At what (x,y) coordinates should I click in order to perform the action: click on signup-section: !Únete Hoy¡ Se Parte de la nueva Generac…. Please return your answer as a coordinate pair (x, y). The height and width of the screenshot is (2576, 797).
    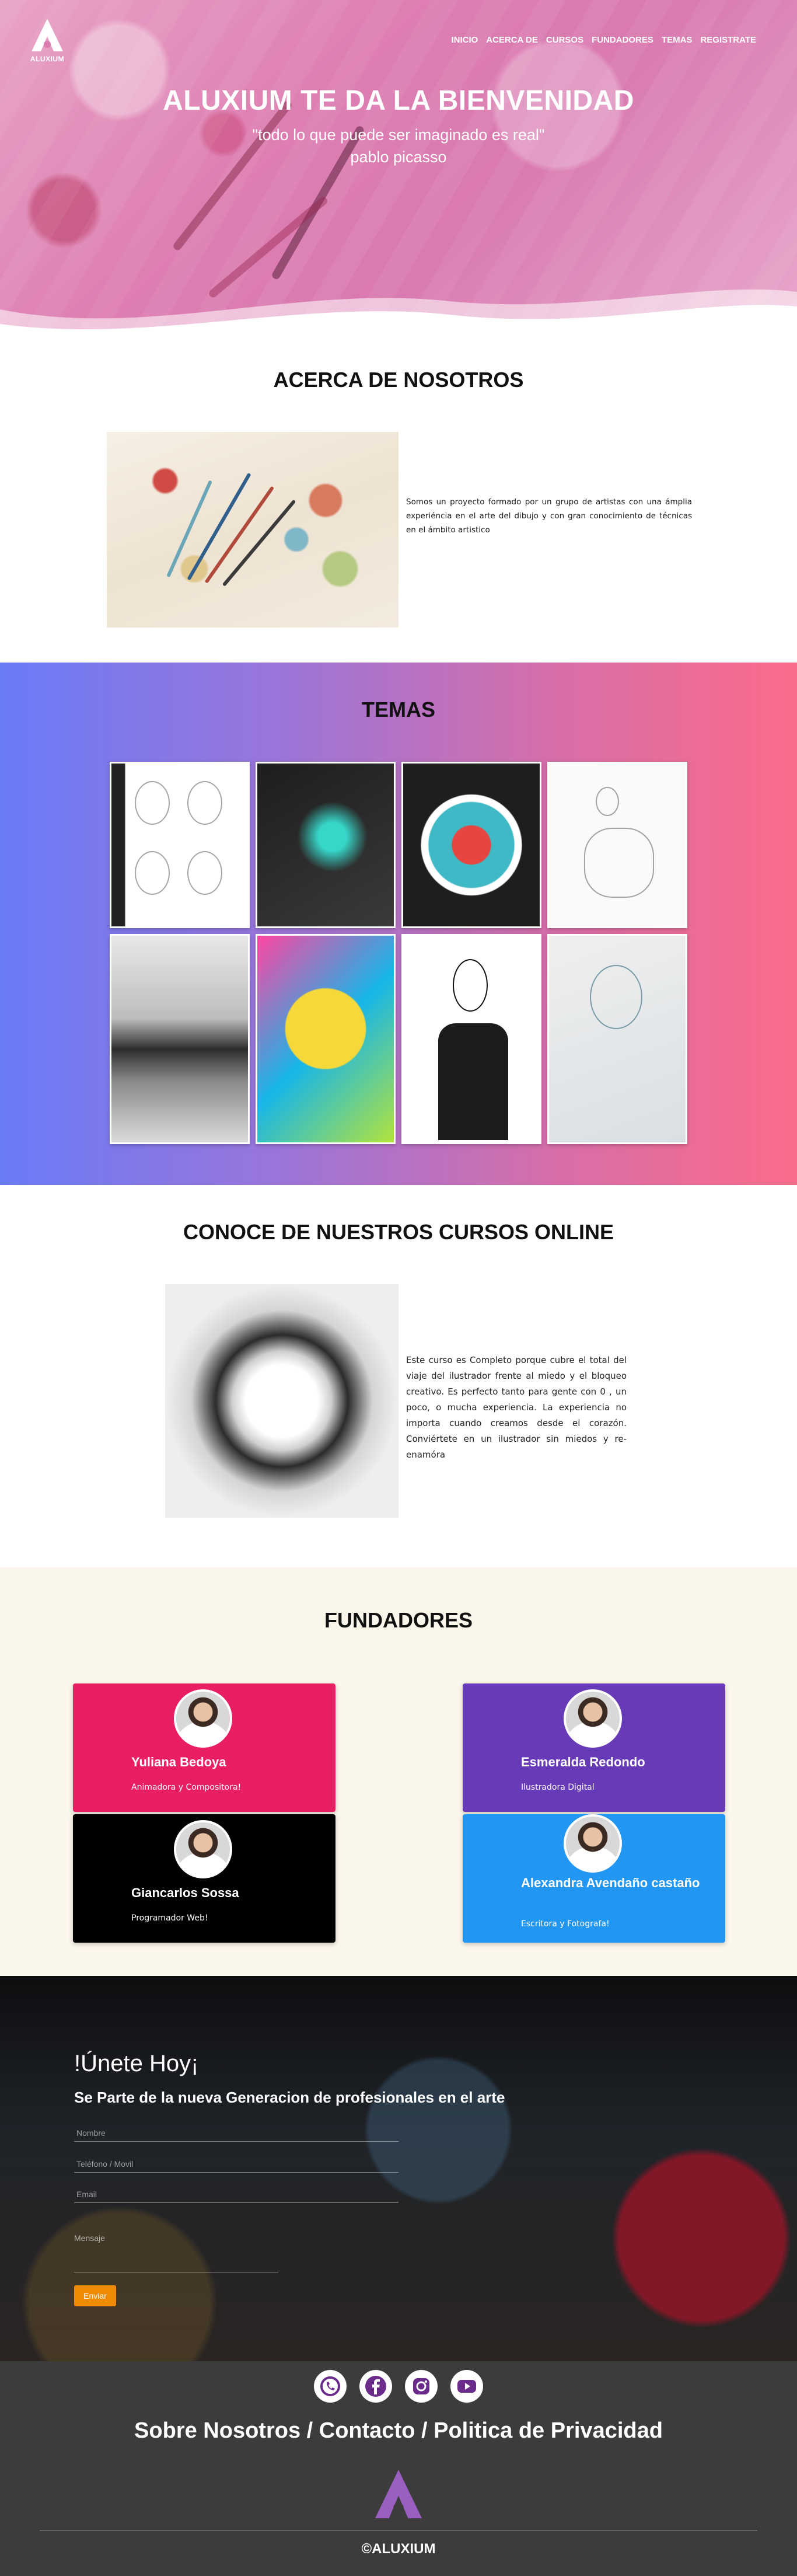
    Looking at the image, I should click on (398, 2168).